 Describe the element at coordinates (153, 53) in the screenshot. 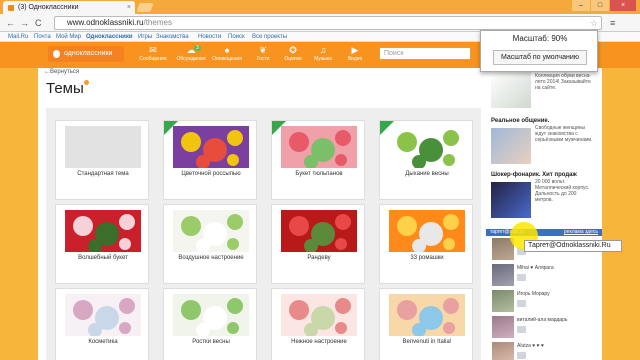

I see `nav-messages: ✉ Сообщения` at that location.